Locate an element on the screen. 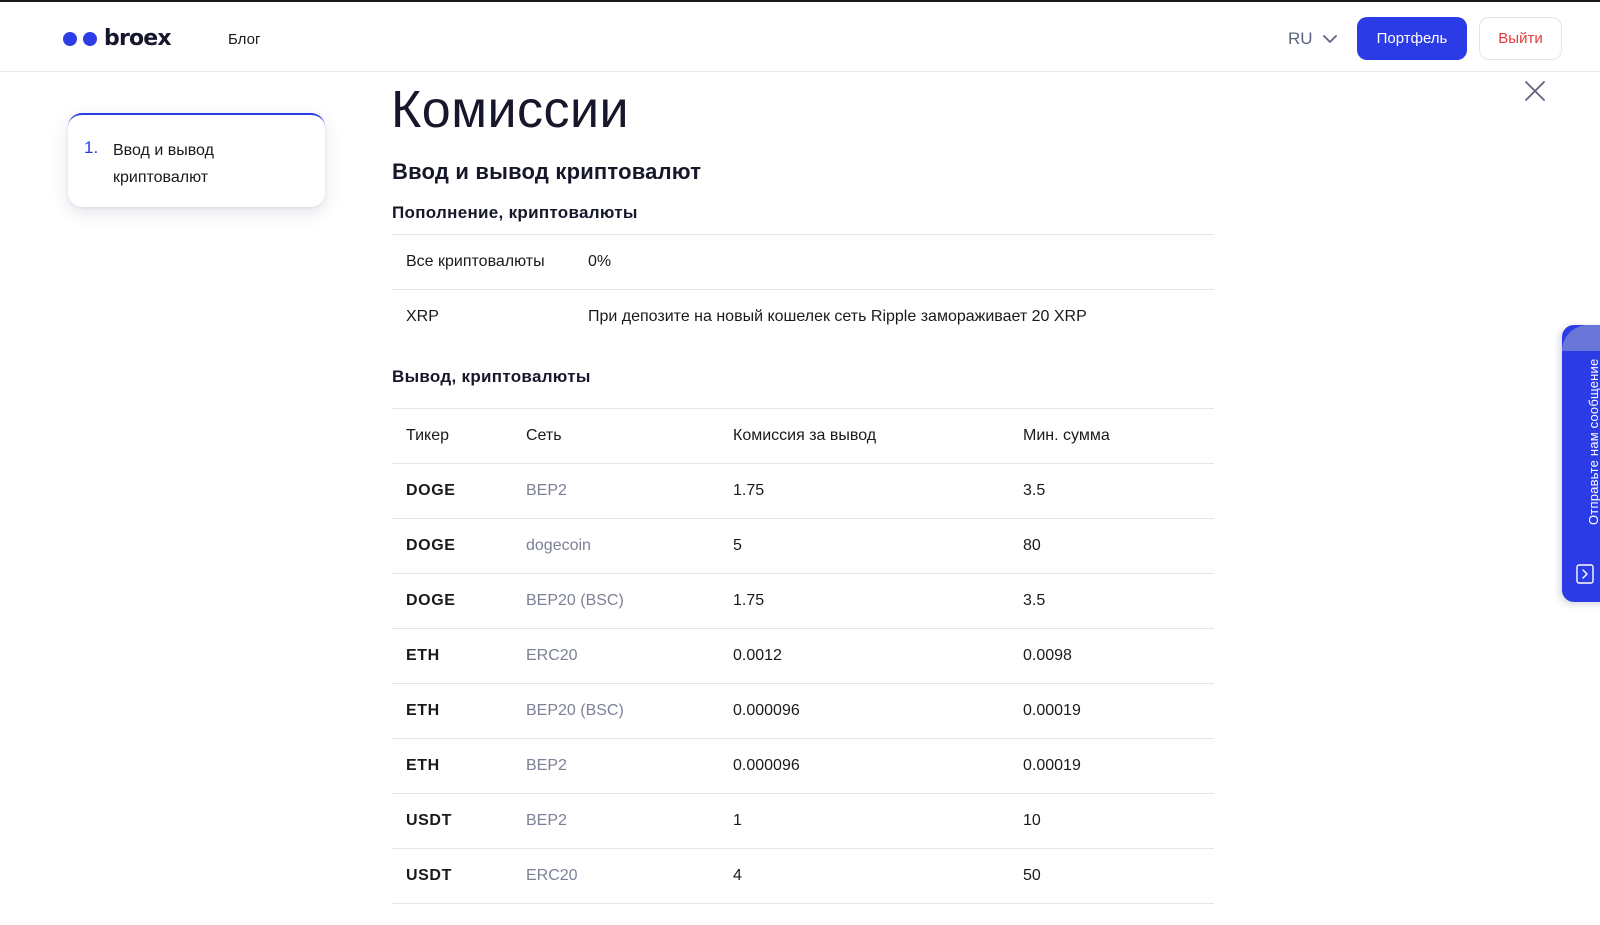 This screenshot has width=1600, height=925. table-row: ETH BEP2 0.000096 0.00019 is located at coordinates (803, 766).